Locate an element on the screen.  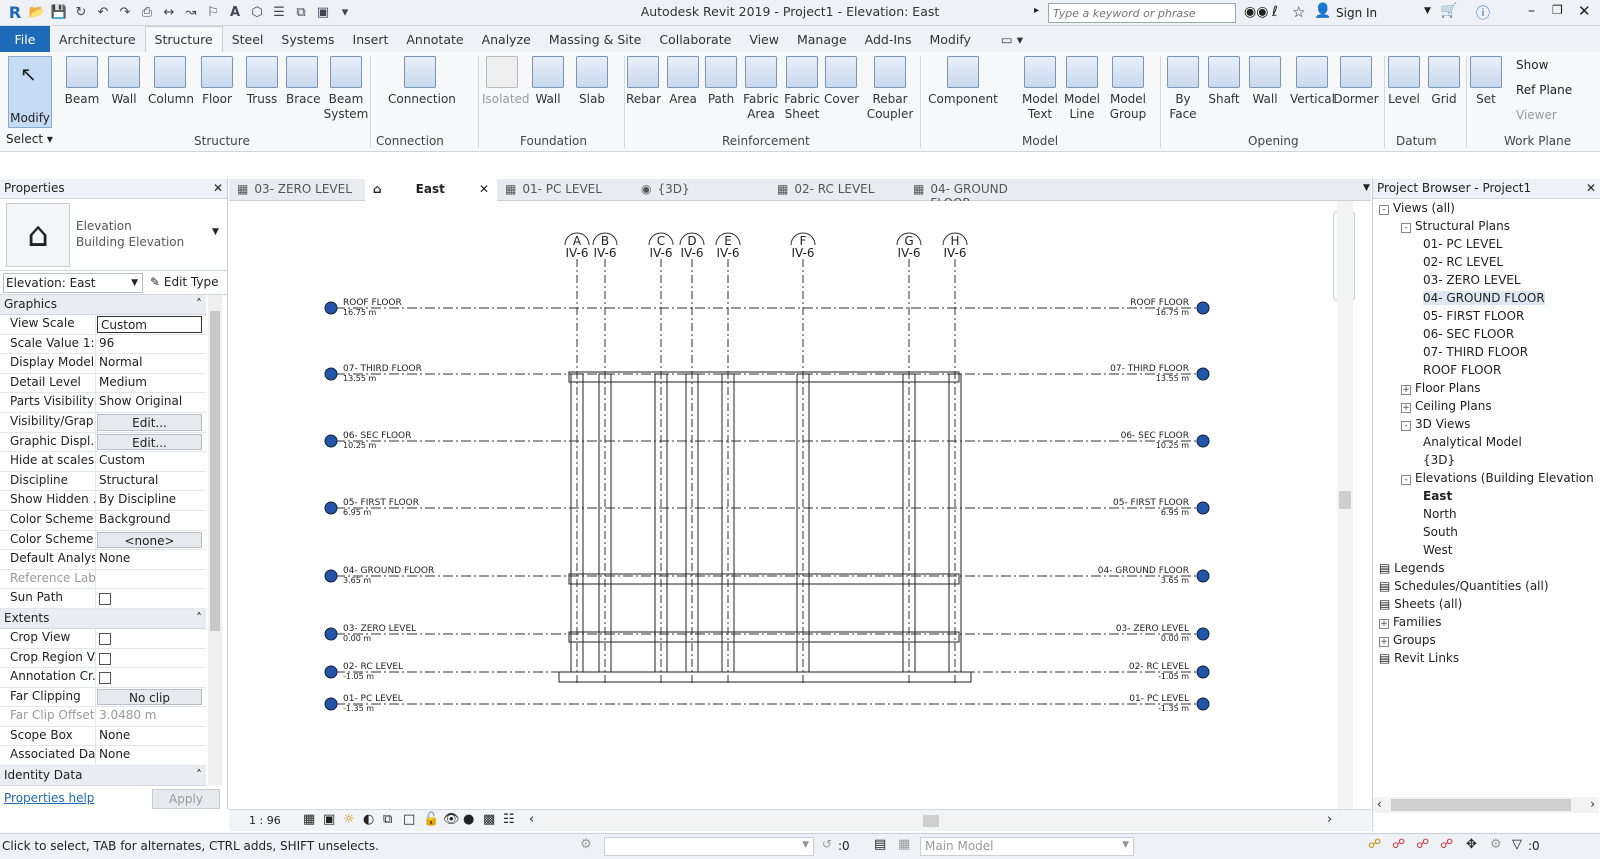
ribbon-reinforcement-rebar-button: Rebar is located at coordinates (643, 81).